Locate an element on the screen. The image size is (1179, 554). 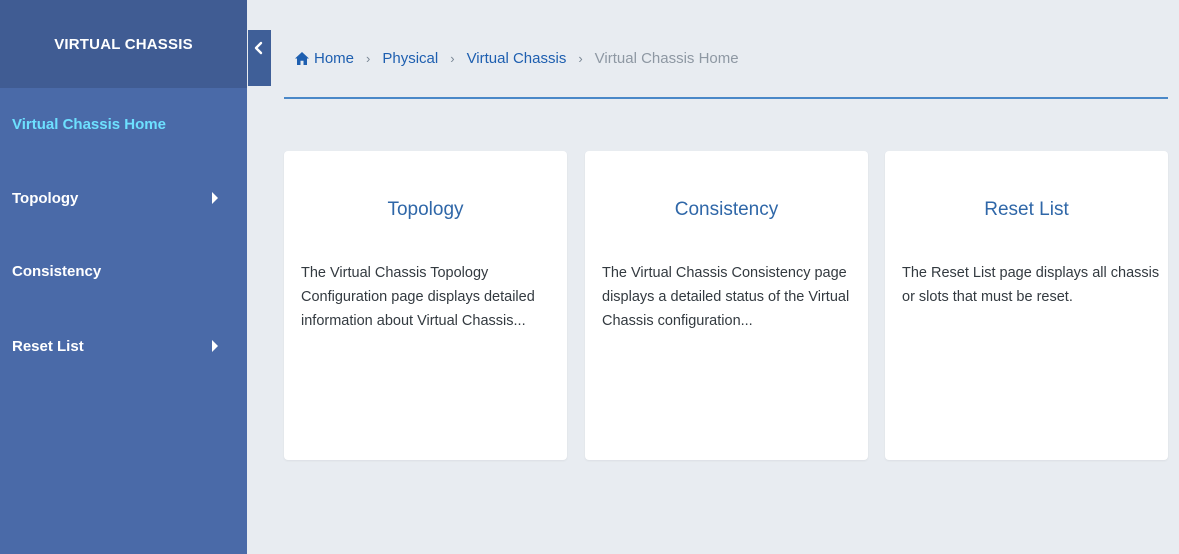
sidebar-item-label: Topology is located at coordinates (45, 198).